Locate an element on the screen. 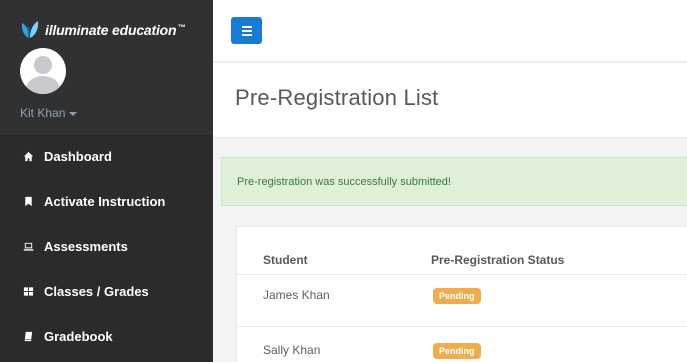  table-row: James Khan Pending is located at coordinates (462, 301).